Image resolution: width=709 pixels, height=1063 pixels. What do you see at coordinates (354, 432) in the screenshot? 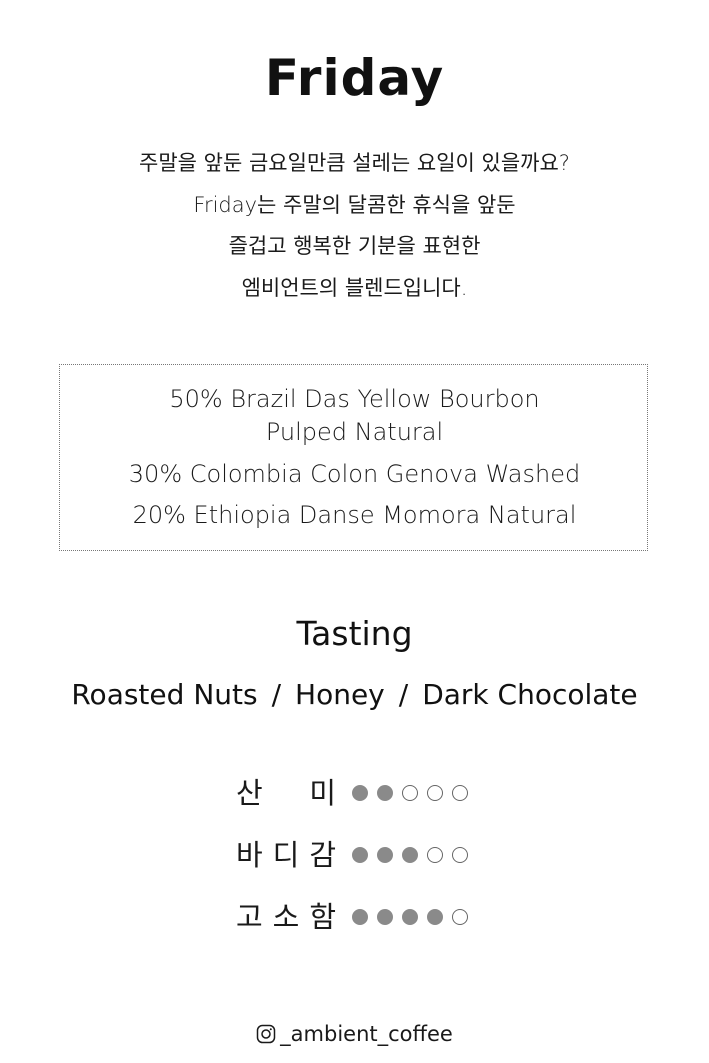
I see `blend-line: Pulped Natural` at bounding box center [354, 432].